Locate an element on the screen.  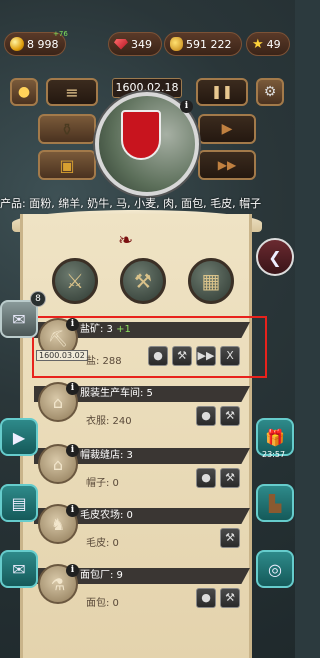
ruby-icon is located at coordinates (121, 44).